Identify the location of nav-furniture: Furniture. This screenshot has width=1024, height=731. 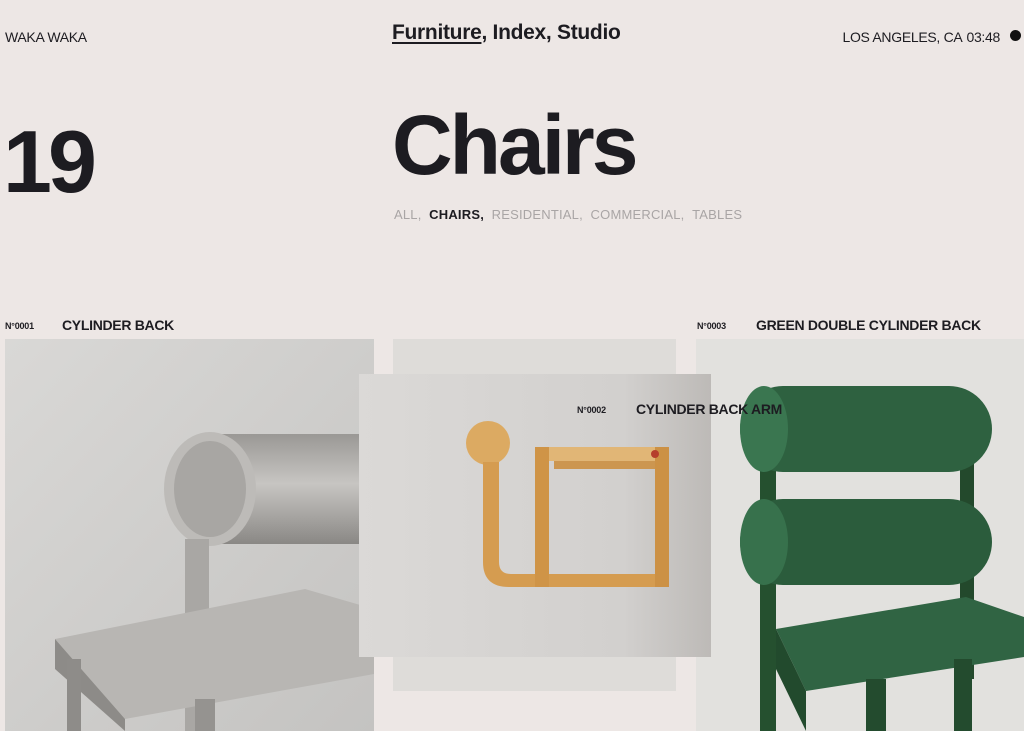
(437, 33).